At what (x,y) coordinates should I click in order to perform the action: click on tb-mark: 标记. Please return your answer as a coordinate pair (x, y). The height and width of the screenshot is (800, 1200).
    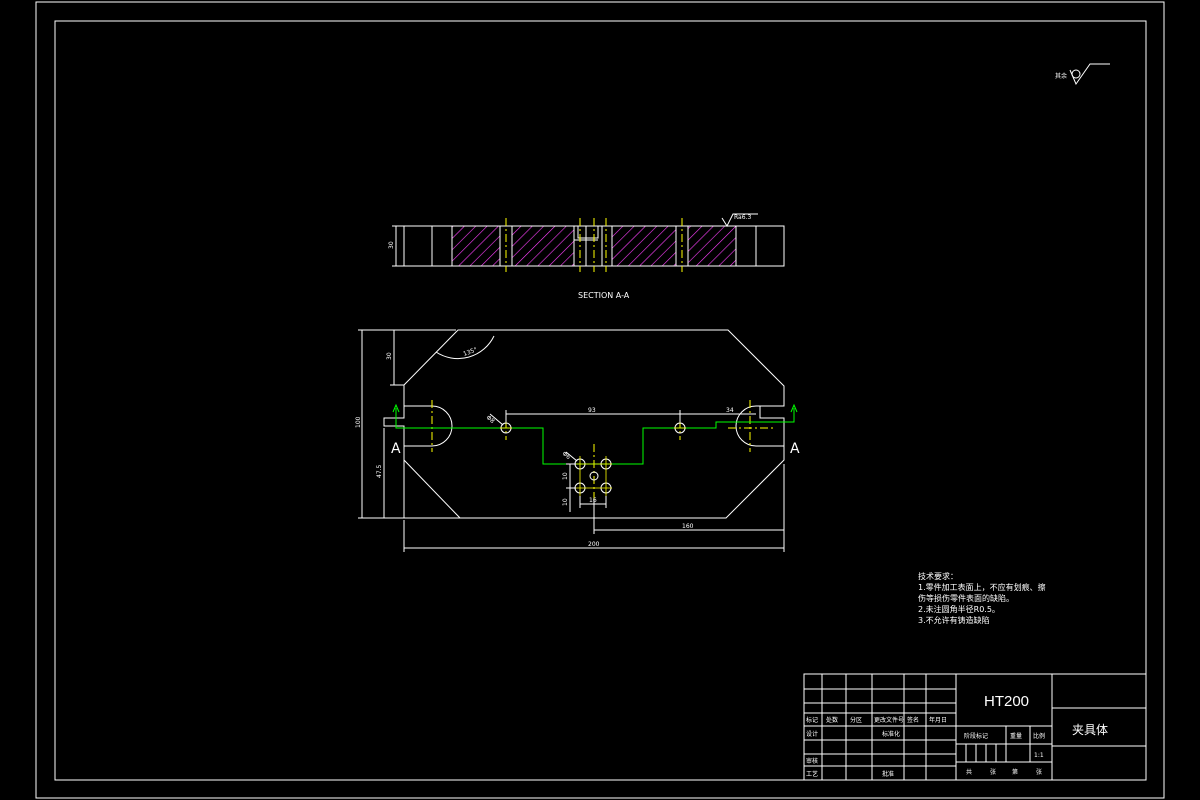
    Looking at the image, I should click on (812, 720).